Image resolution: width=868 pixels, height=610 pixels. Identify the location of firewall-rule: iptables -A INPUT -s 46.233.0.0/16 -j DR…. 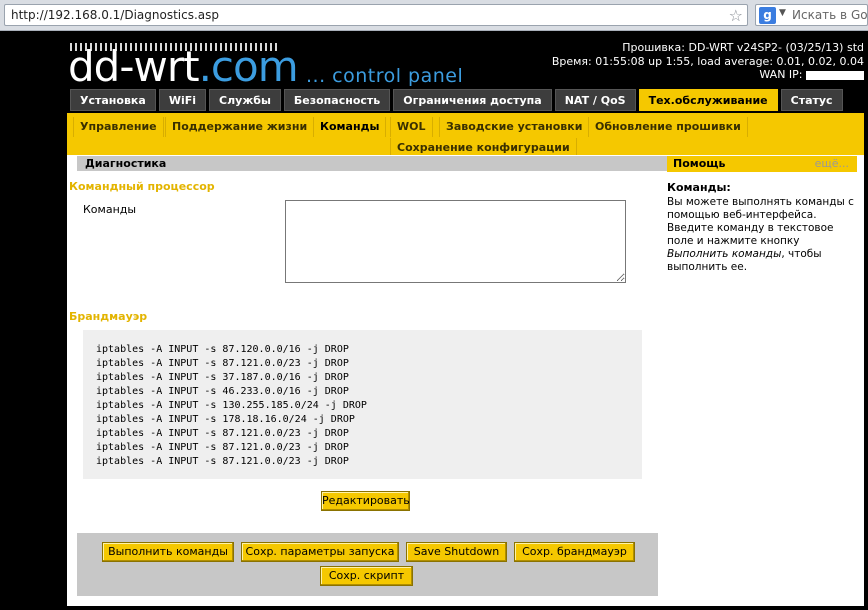
(222, 391).